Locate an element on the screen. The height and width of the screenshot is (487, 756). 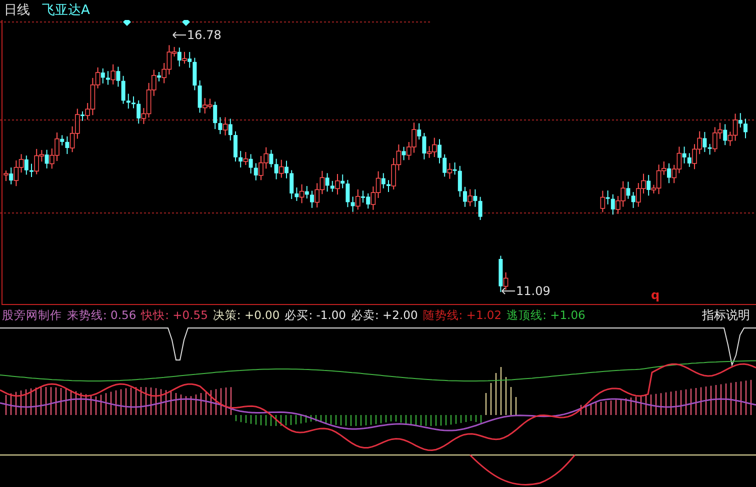
indicator-value: 必买: -1.00 is located at coordinates (315, 315).